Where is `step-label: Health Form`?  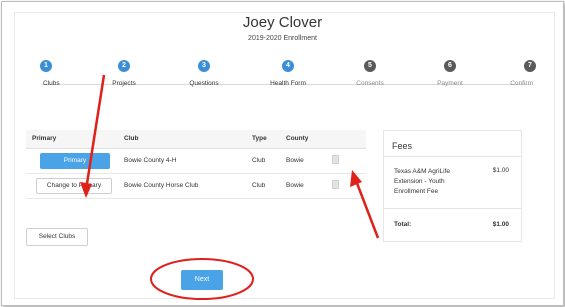
step-label: Health Form is located at coordinates (288, 83).